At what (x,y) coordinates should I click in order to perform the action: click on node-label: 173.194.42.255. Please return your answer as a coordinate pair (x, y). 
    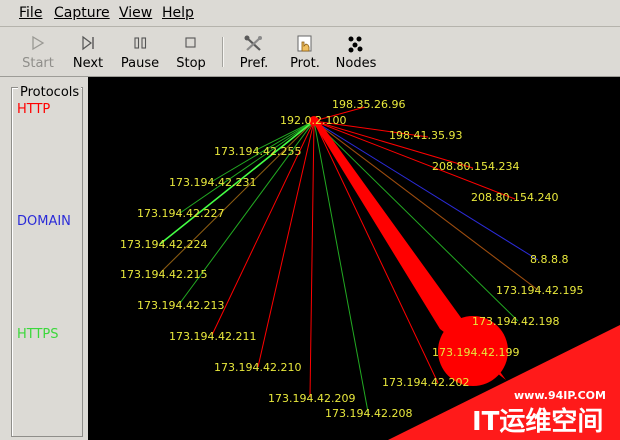
    Looking at the image, I should click on (257, 151).